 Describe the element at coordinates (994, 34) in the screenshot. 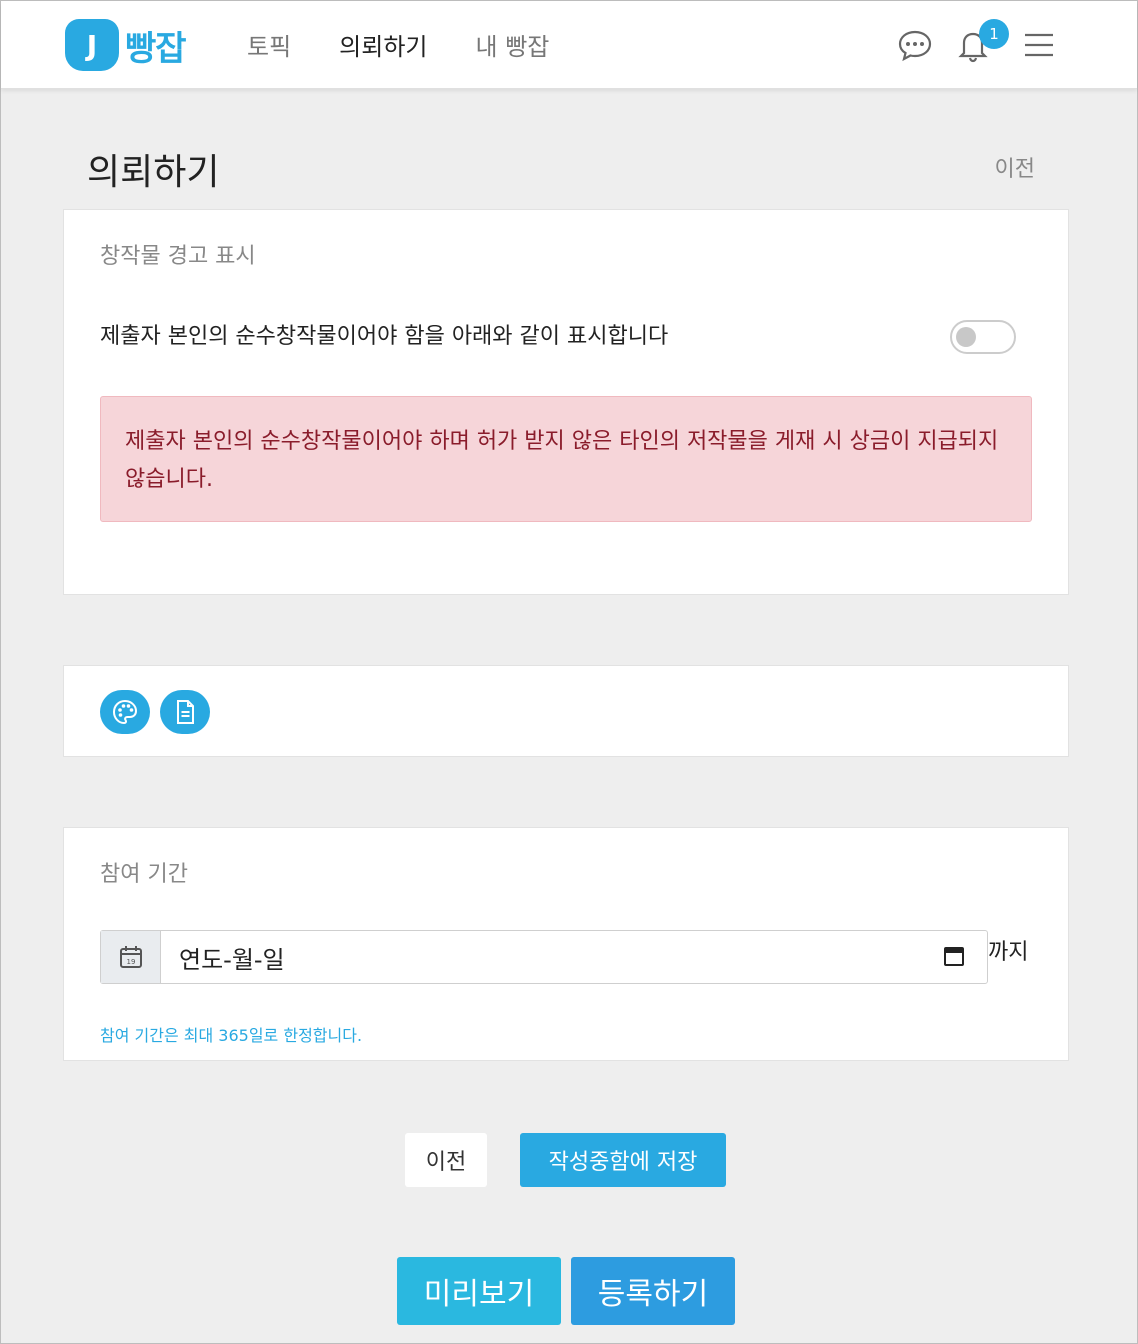

I see `notification-badge: 1` at that location.